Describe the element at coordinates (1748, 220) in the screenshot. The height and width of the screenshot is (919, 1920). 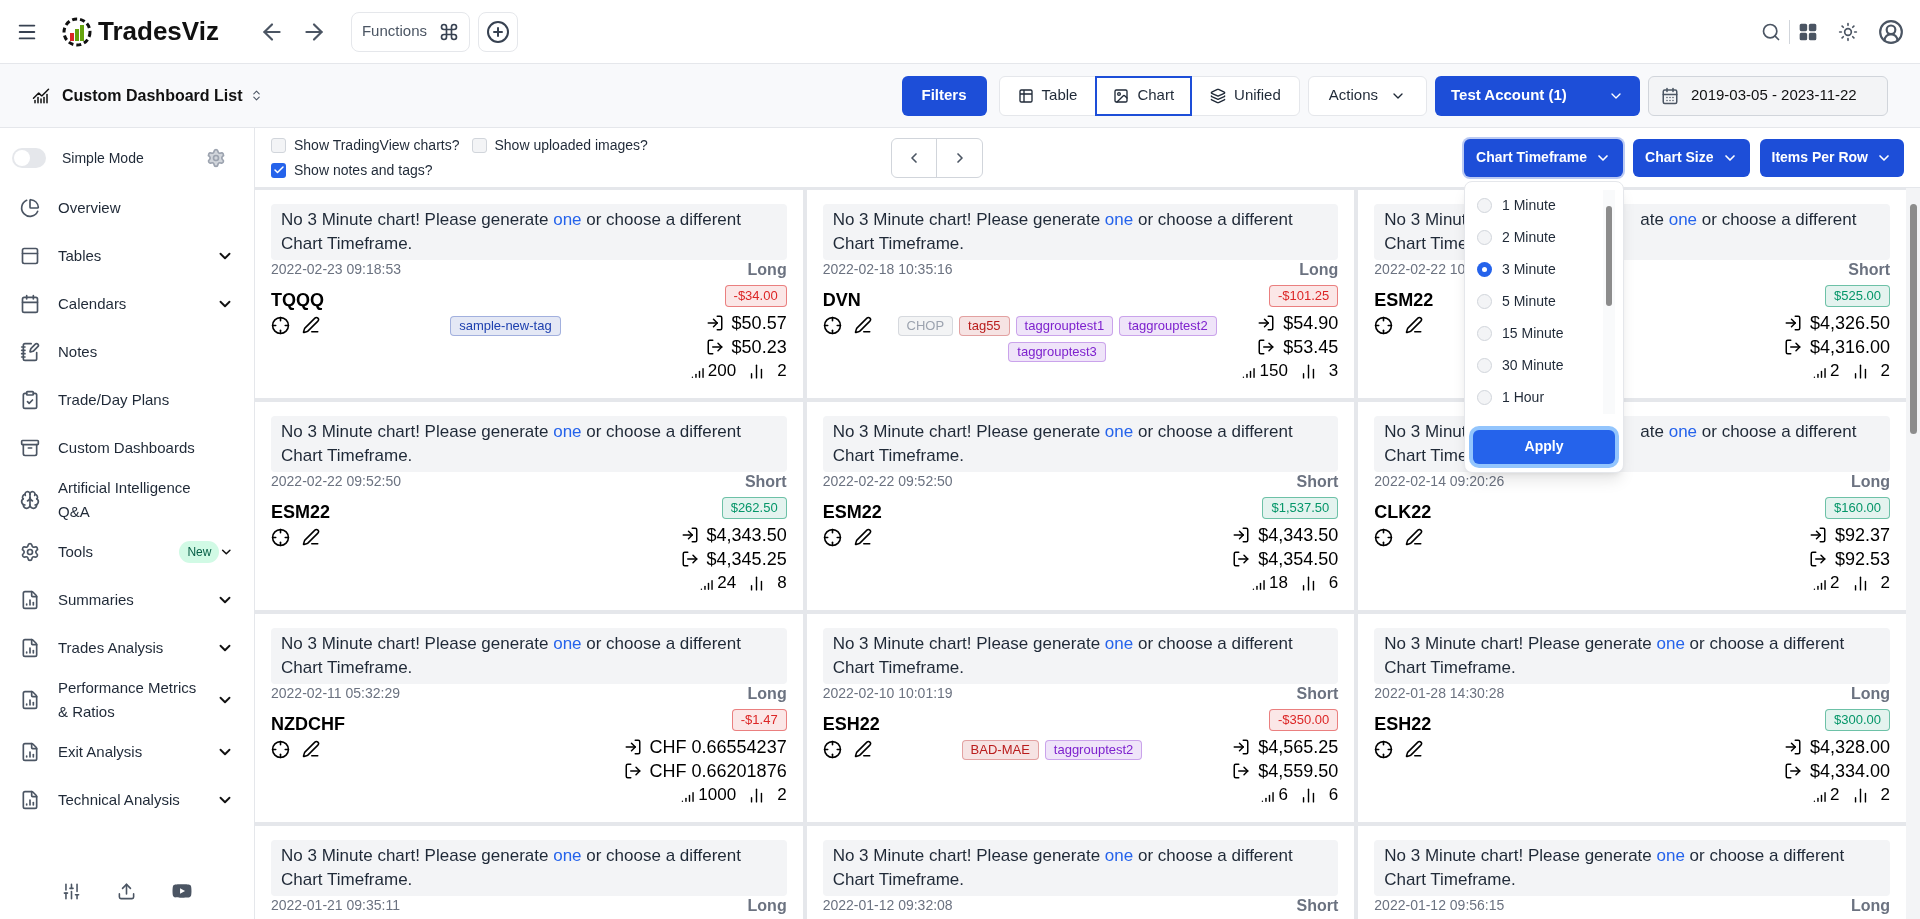
I see `no-chart-message: ate one or choose a different` at that location.